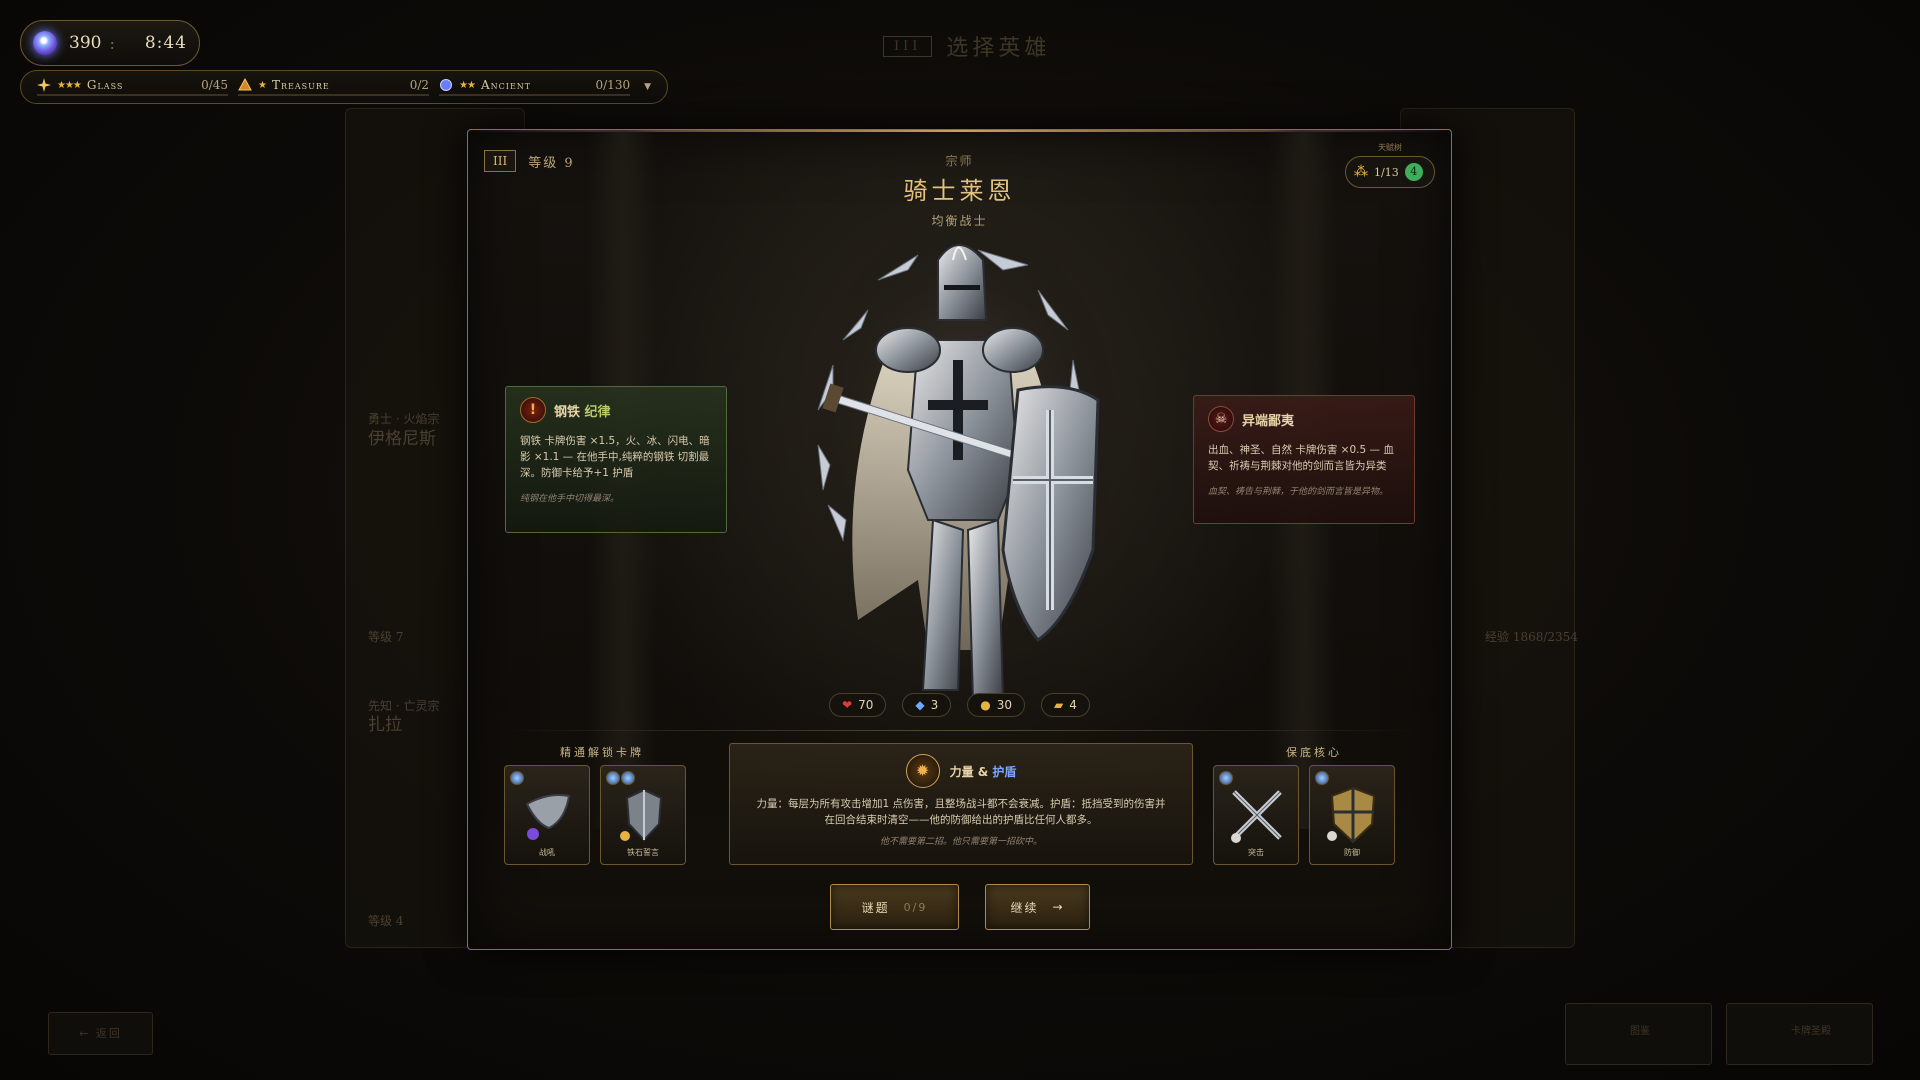 The image size is (1920, 1080). Describe the element at coordinates (467, 85) in the screenshot. I see `resource-stars: ★★` at that location.